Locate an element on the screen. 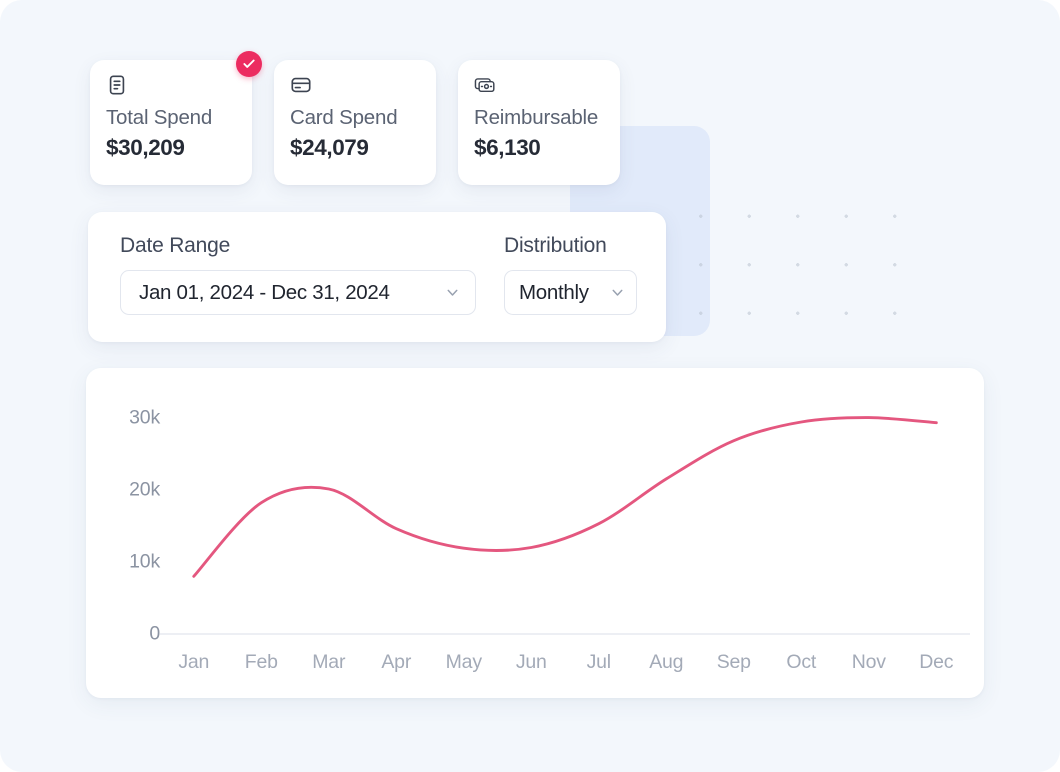 The width and height of the screenshot is (1060, 772). stat-card-card-spend: Card Spend $24,079 is located at coordinates (355, 122).